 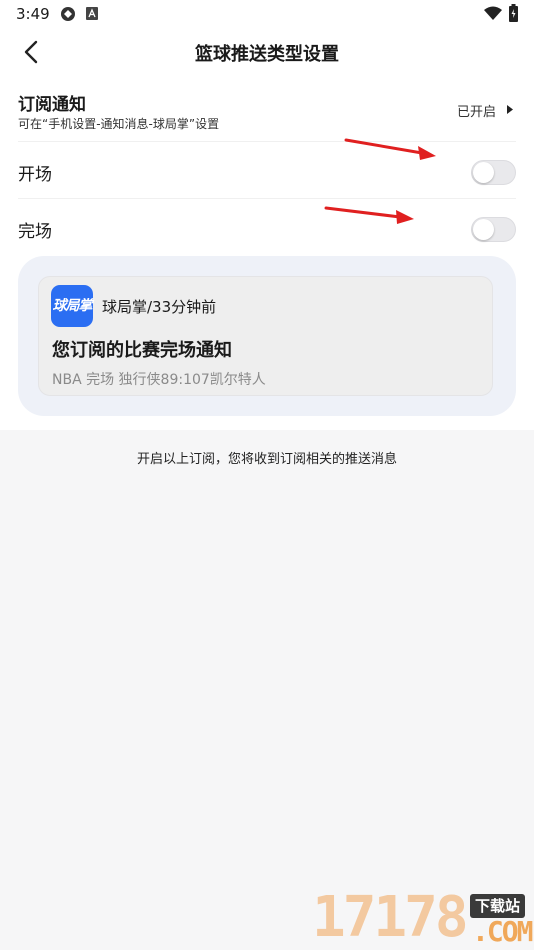 I want to click on watermark-logo: 17178 下载站 .COM, so click(x=422, y=917).